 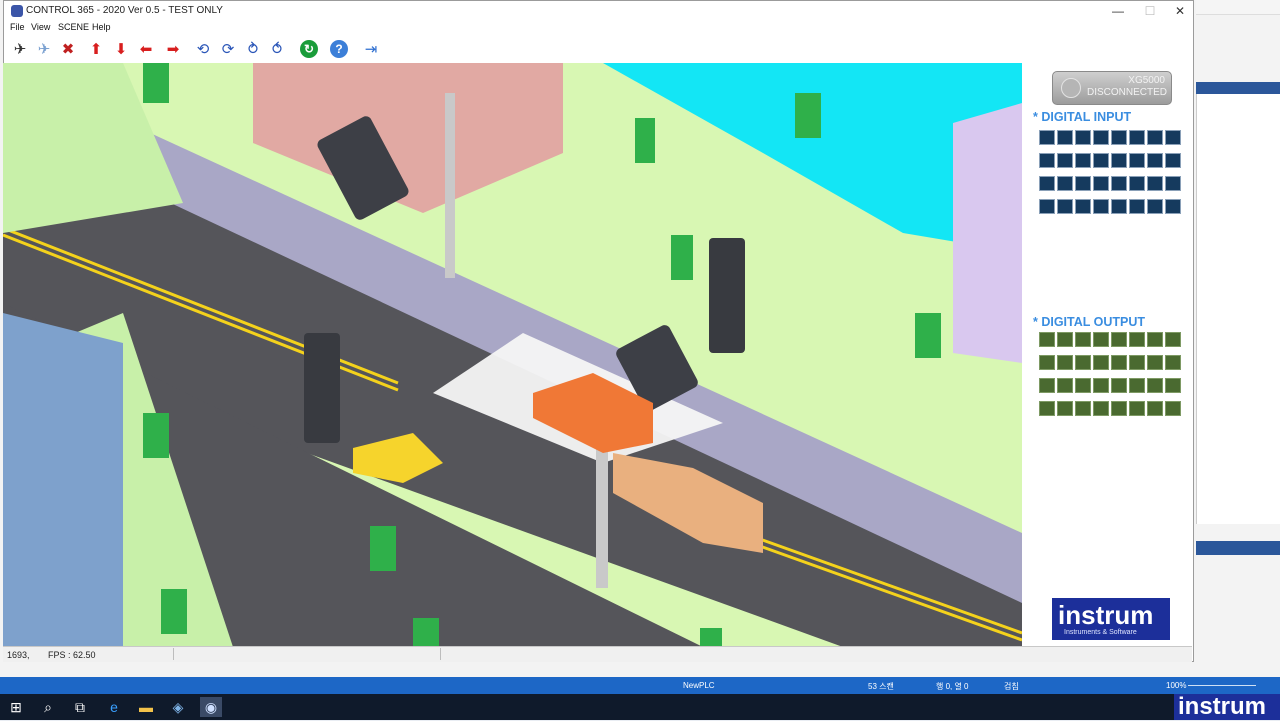 I want to click on rotate-up-icon: ⥁, so click(x=253, y=49).